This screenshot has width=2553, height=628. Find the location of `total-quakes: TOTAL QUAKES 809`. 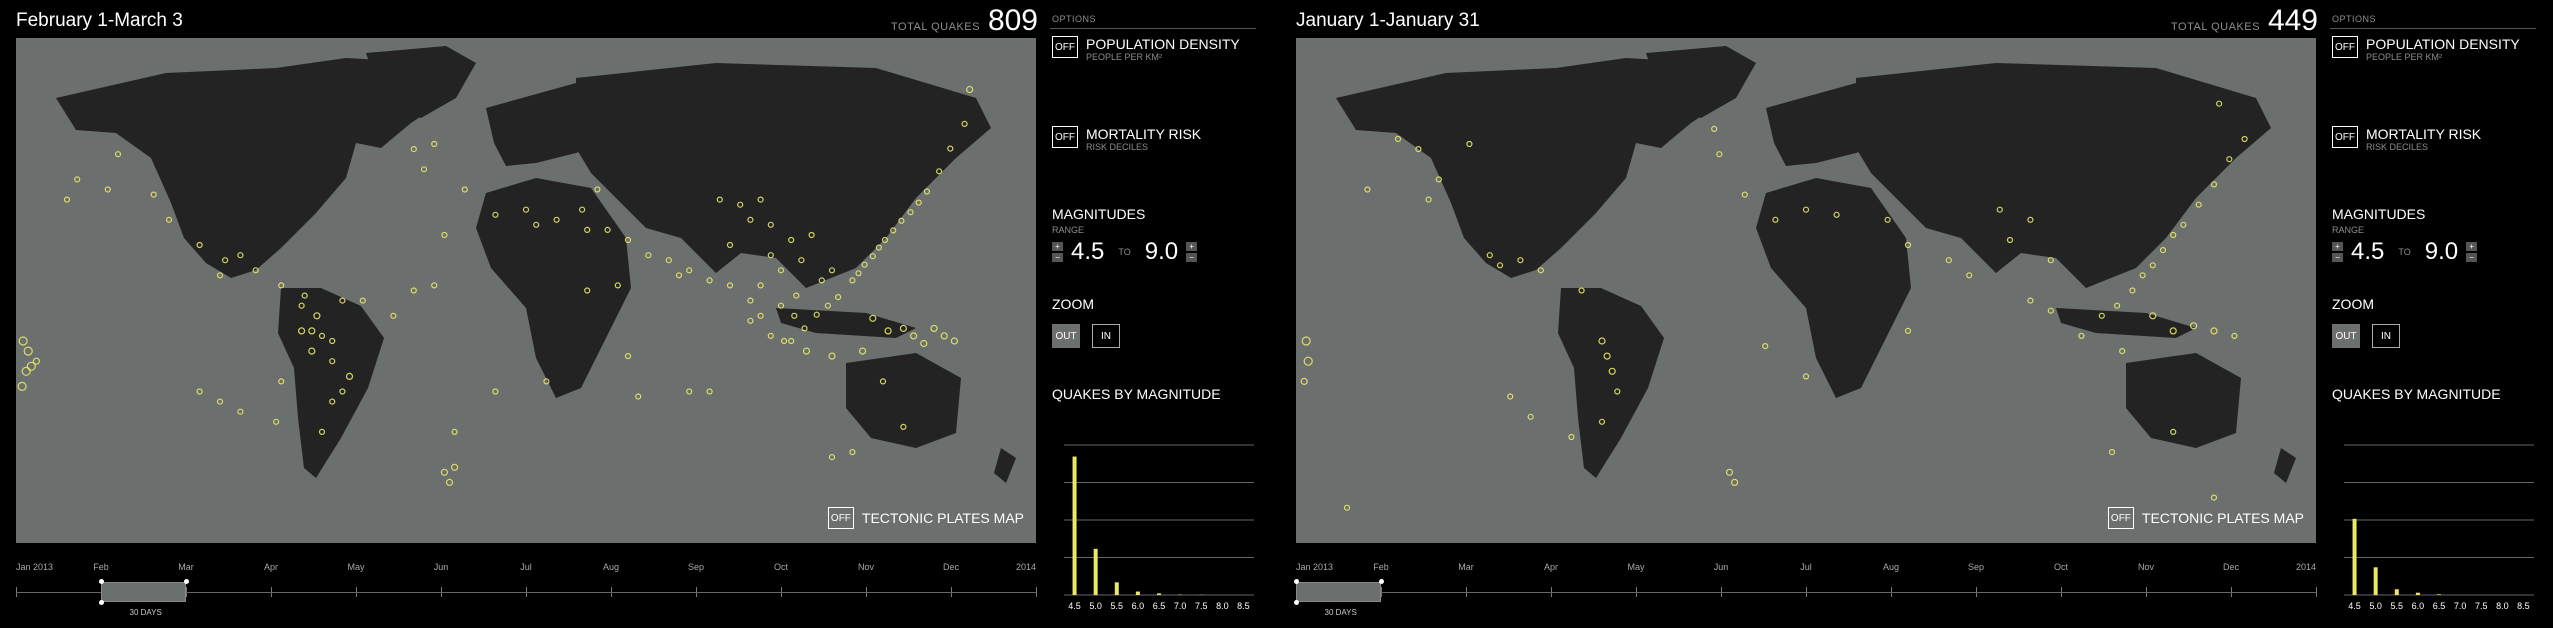

total-quakes: TOTAL QUAKES 809 is located at coordinates (964, 21).